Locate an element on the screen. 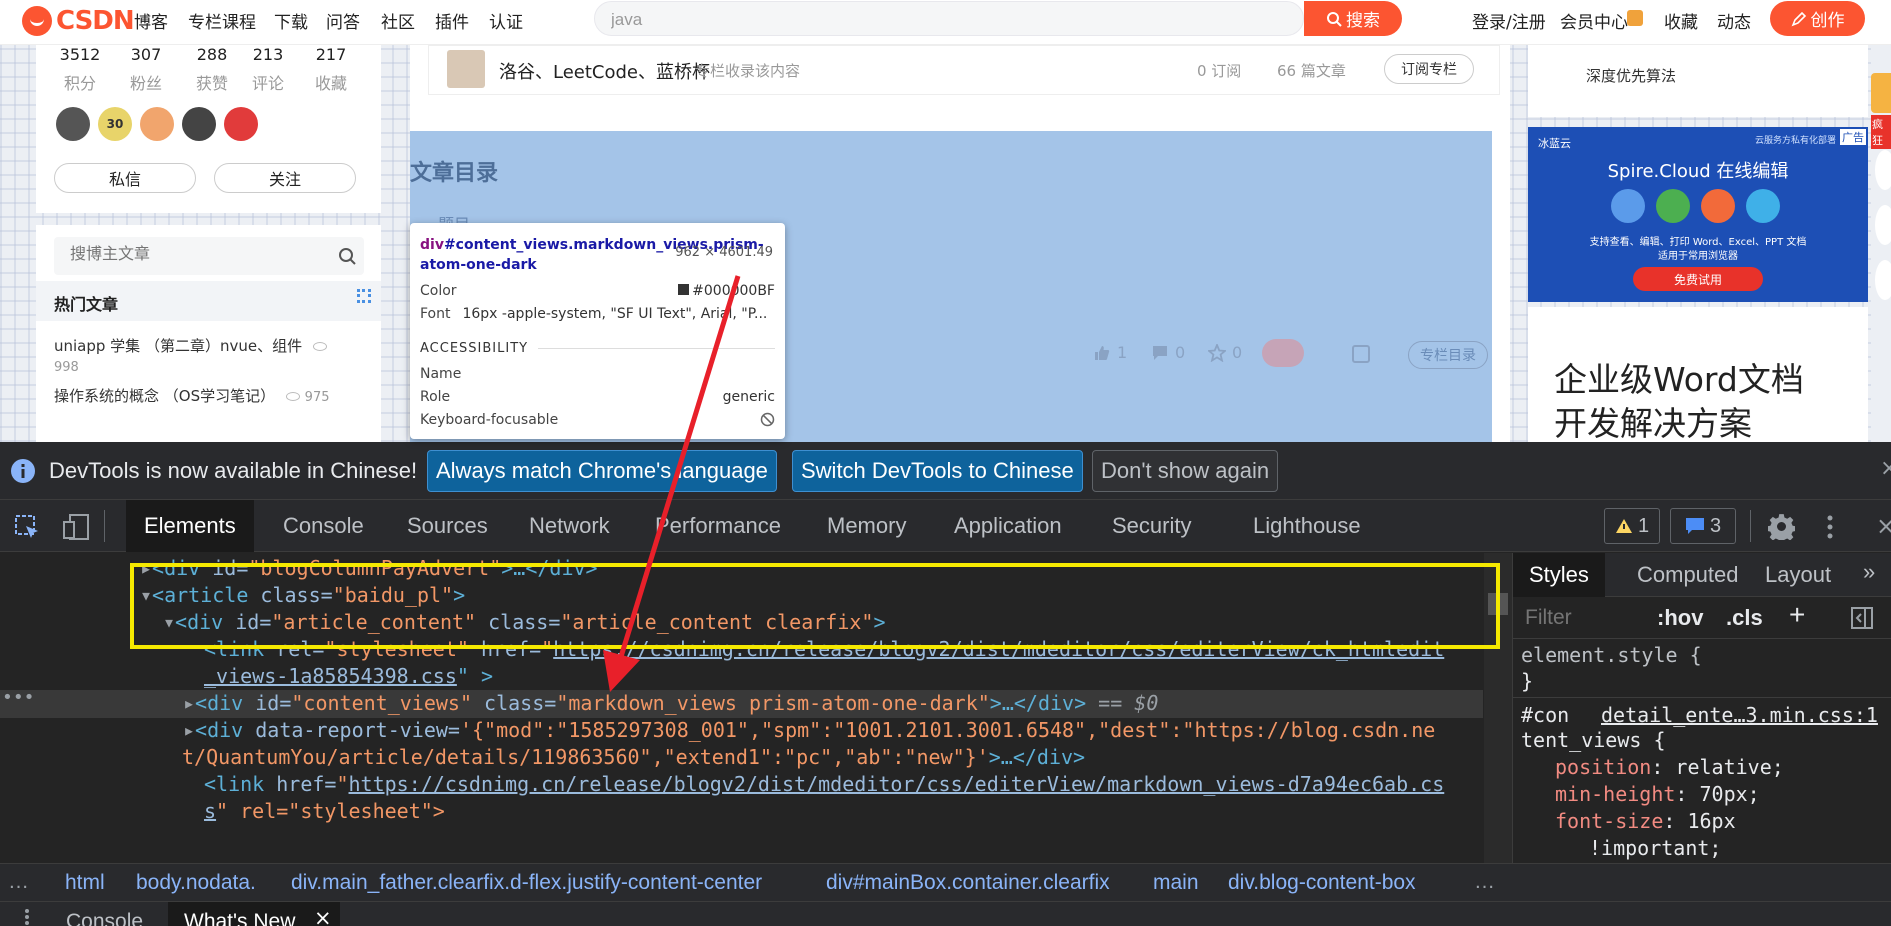  element-style-rule: element.style { is located at coordinates (1611, 655).